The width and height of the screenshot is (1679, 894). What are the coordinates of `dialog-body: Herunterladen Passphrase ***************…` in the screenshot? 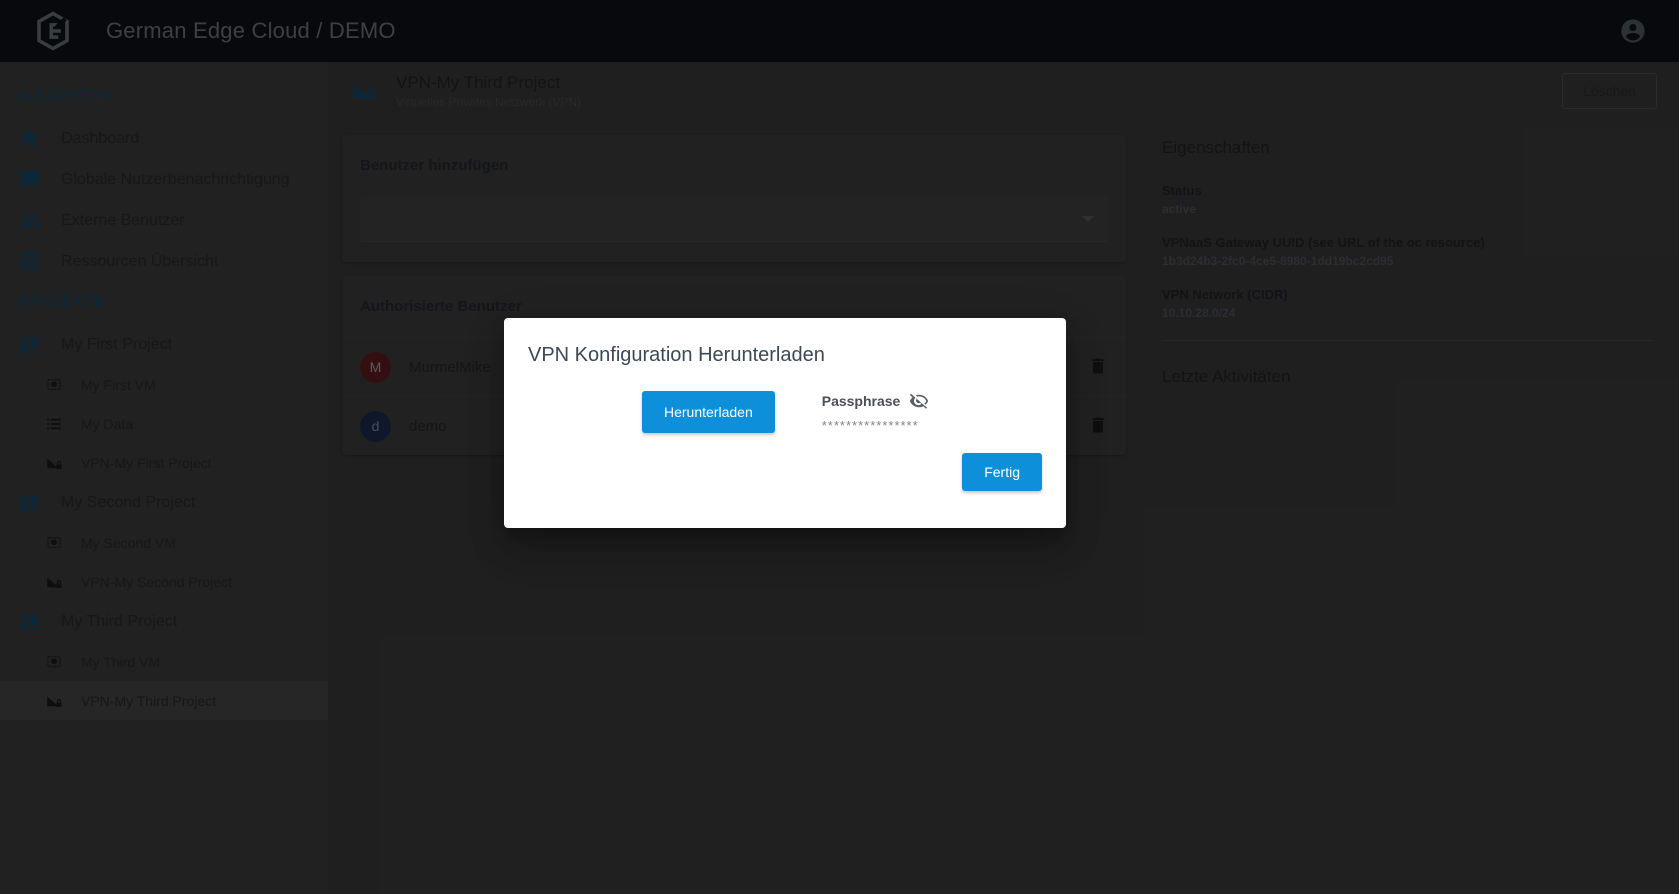 It's located at (785, 412).